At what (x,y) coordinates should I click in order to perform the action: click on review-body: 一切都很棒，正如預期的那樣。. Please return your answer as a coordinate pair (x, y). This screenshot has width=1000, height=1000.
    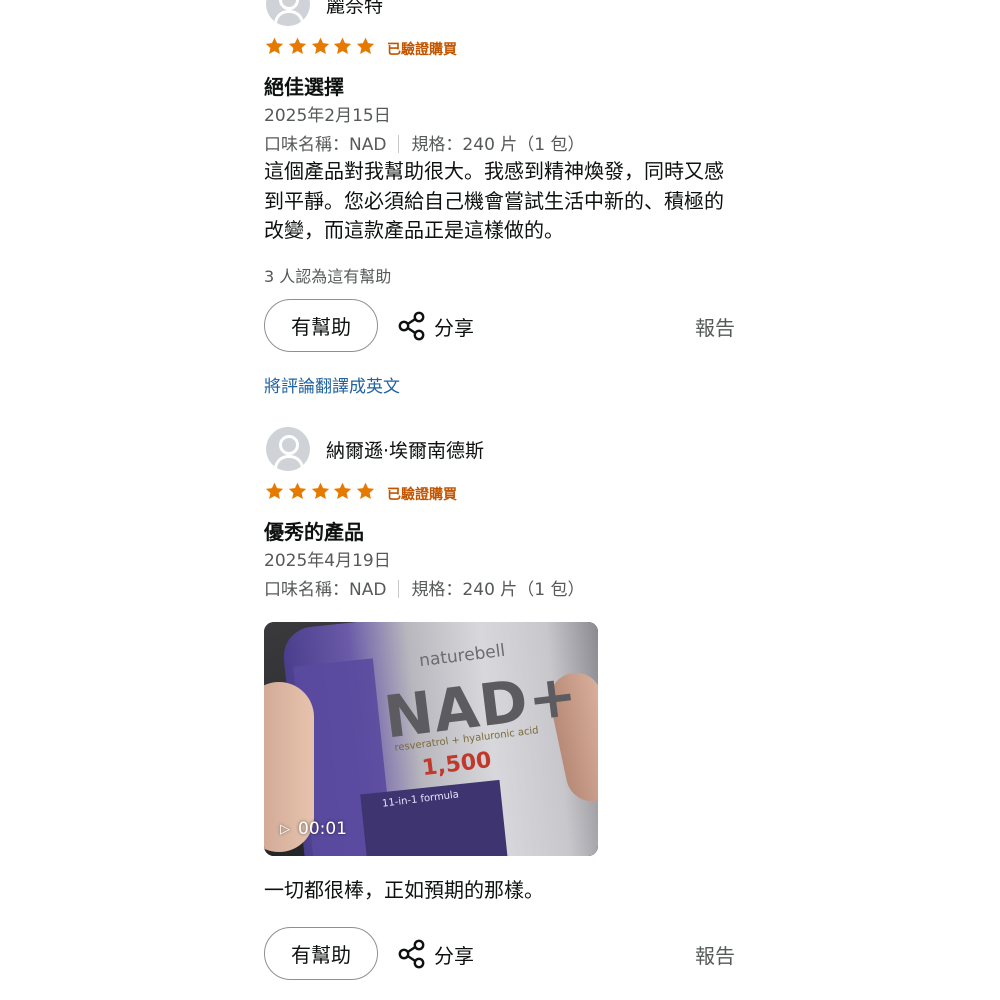
    Looking at the image, I should click on (404, 890).